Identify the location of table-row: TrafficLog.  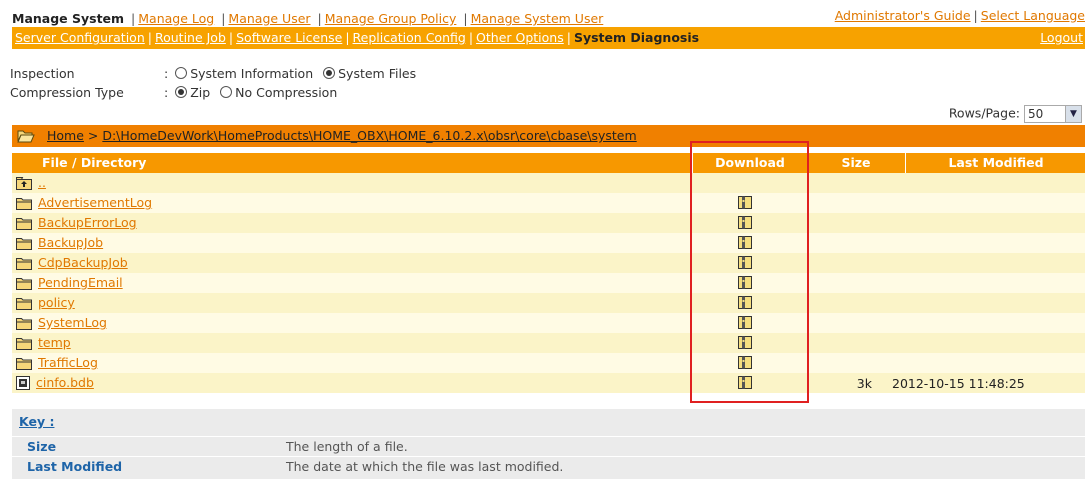
(548, 363).